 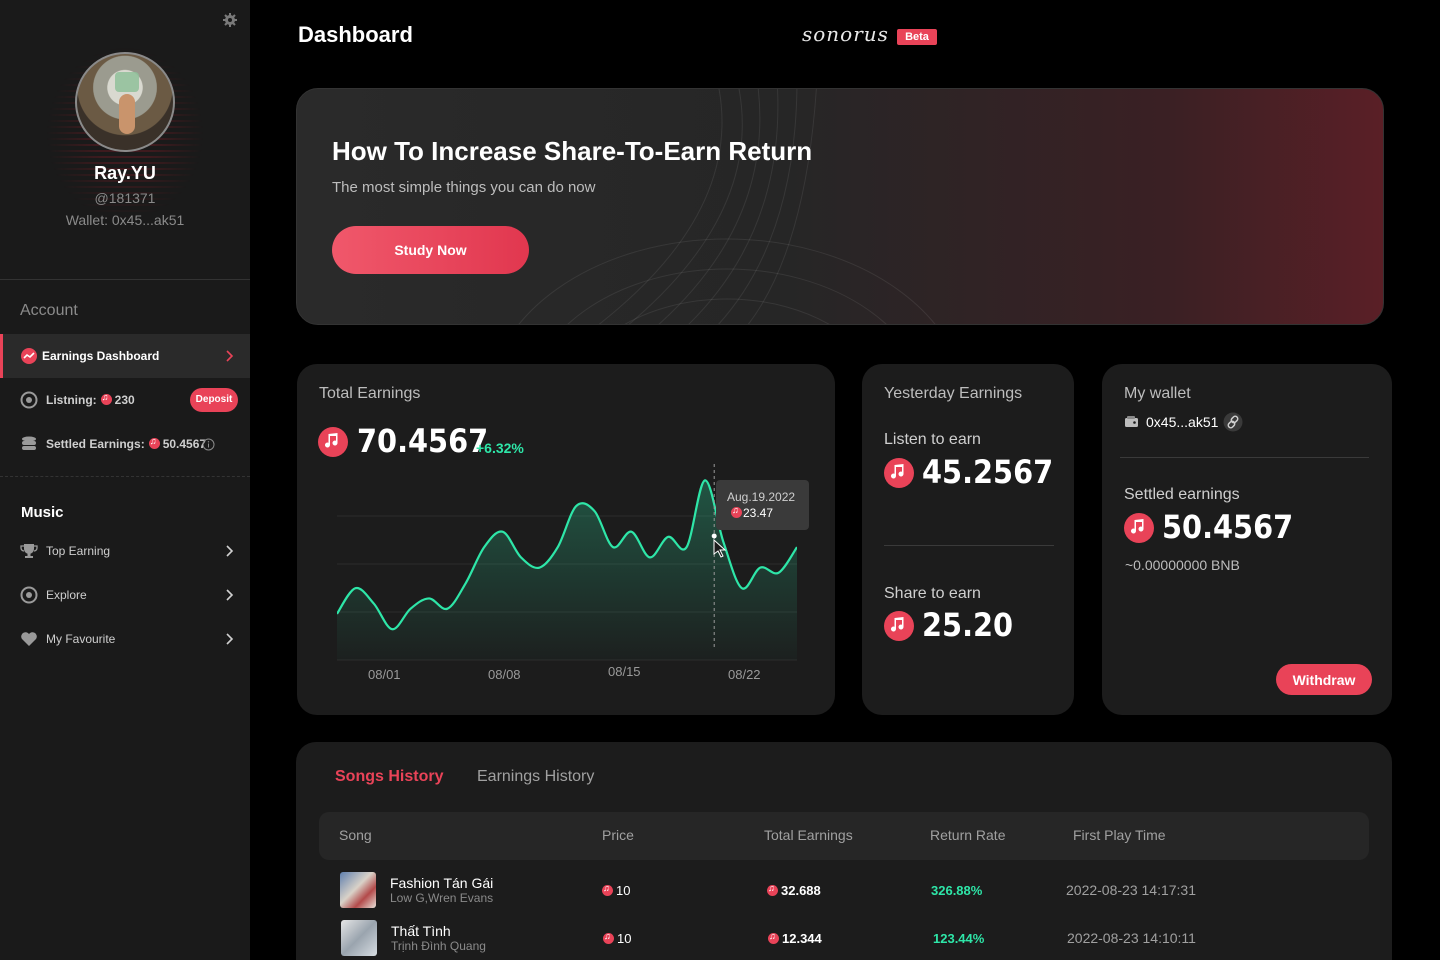 What do you see at coordinates (78, 551) in the screenshot?
I see `sidebar-item-label: Top Earning` at bounding box center [78, 551].